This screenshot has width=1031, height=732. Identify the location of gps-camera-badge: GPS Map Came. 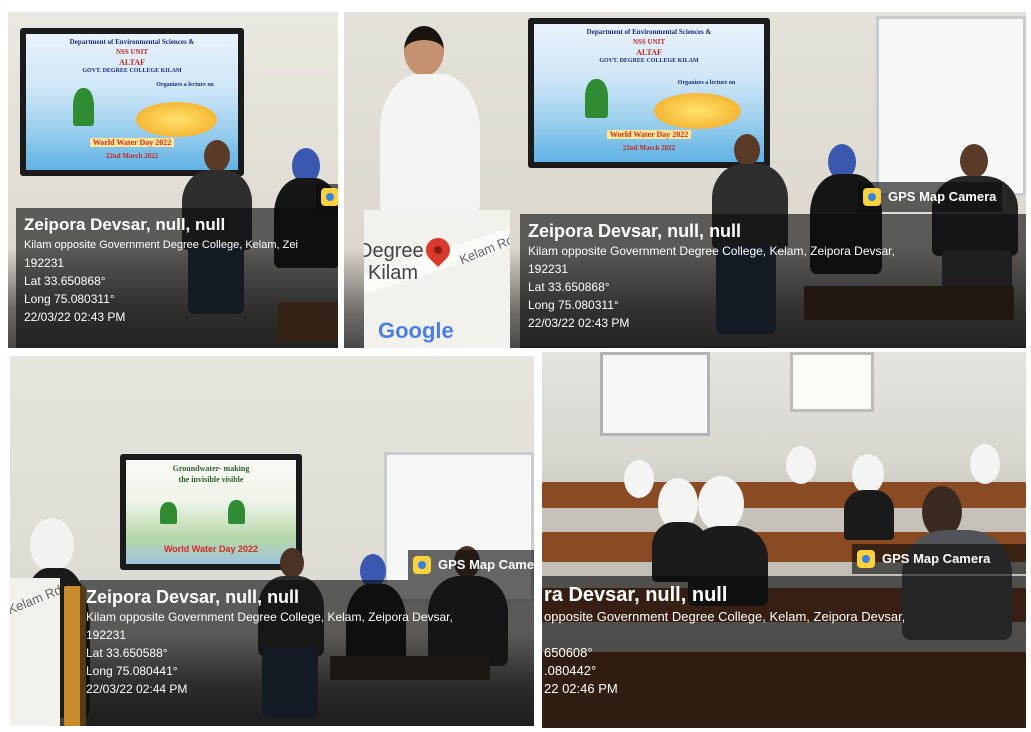
(471, 565).